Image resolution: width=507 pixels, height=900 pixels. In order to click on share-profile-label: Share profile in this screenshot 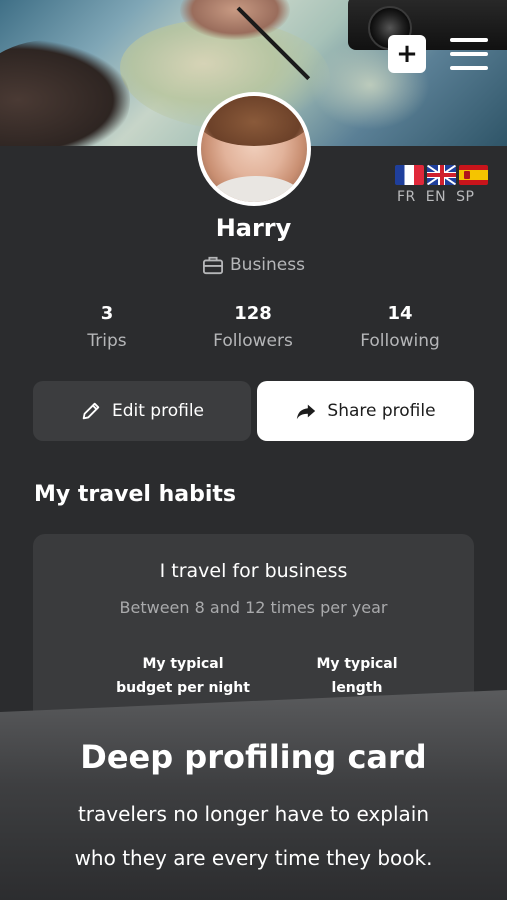, I will do `click(381, 411)`.